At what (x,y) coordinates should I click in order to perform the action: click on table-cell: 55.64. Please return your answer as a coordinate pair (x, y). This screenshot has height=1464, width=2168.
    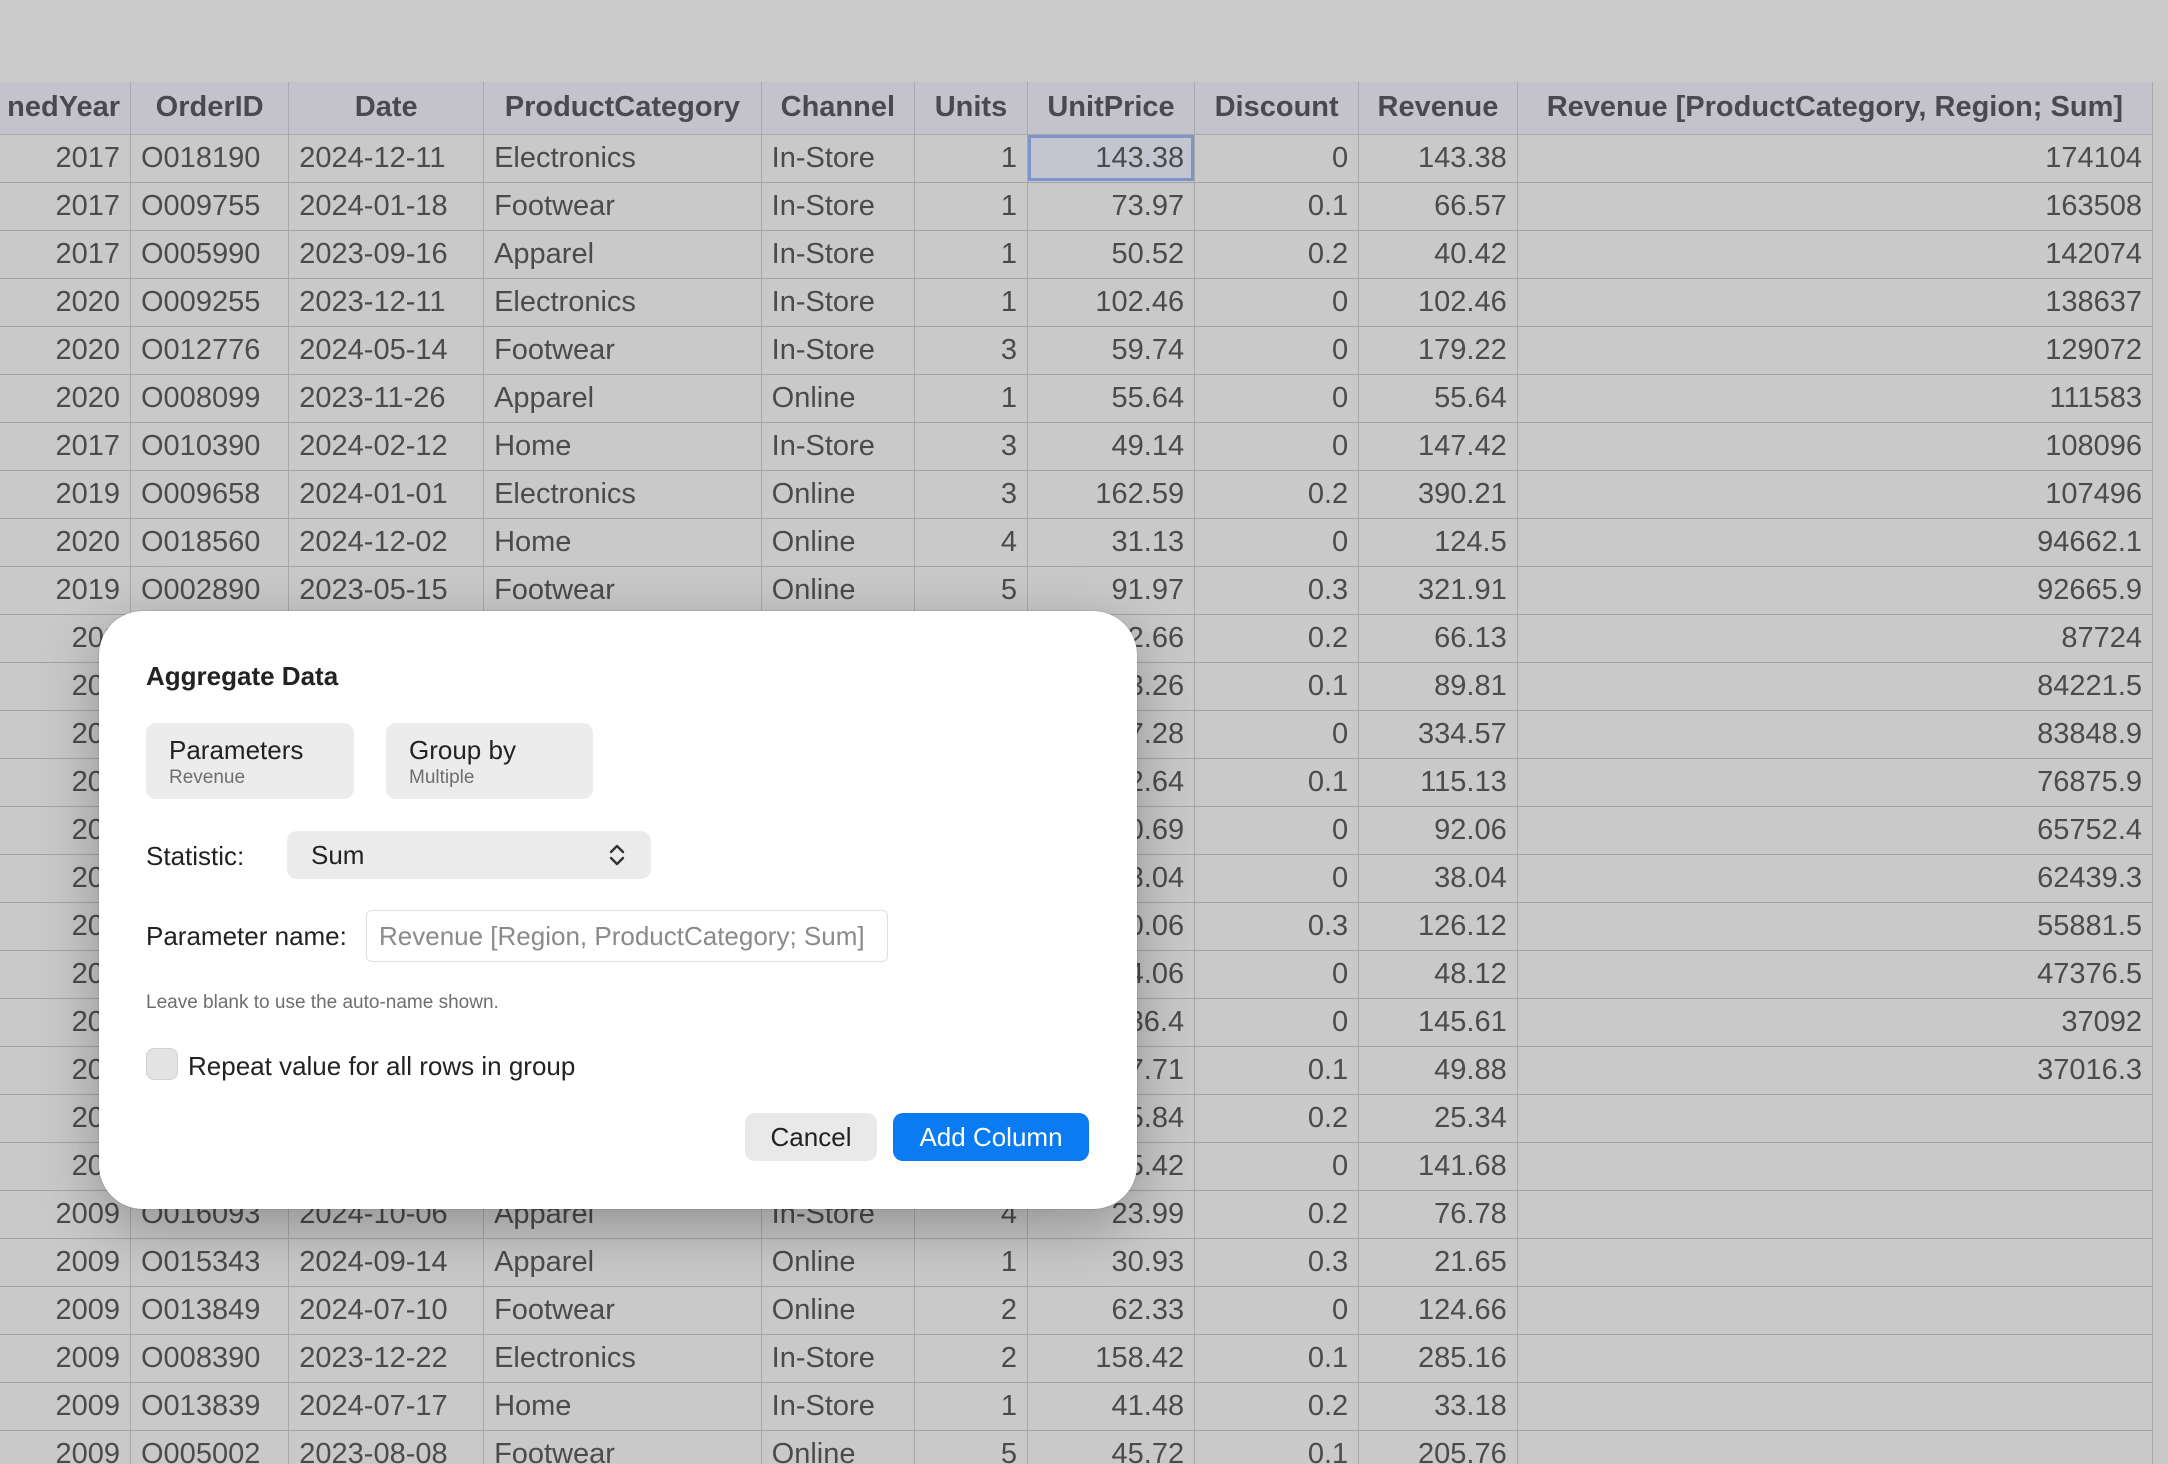
    Looking at the image, I should click on (1438, 398).